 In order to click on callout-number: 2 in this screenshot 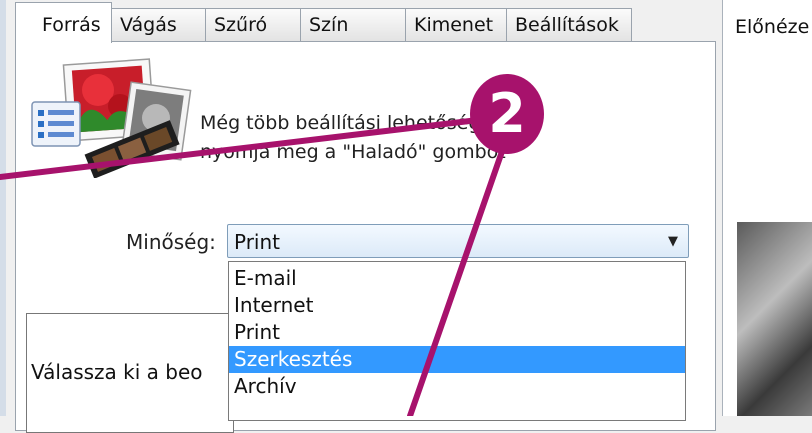, I will do `click(507, 113)`.